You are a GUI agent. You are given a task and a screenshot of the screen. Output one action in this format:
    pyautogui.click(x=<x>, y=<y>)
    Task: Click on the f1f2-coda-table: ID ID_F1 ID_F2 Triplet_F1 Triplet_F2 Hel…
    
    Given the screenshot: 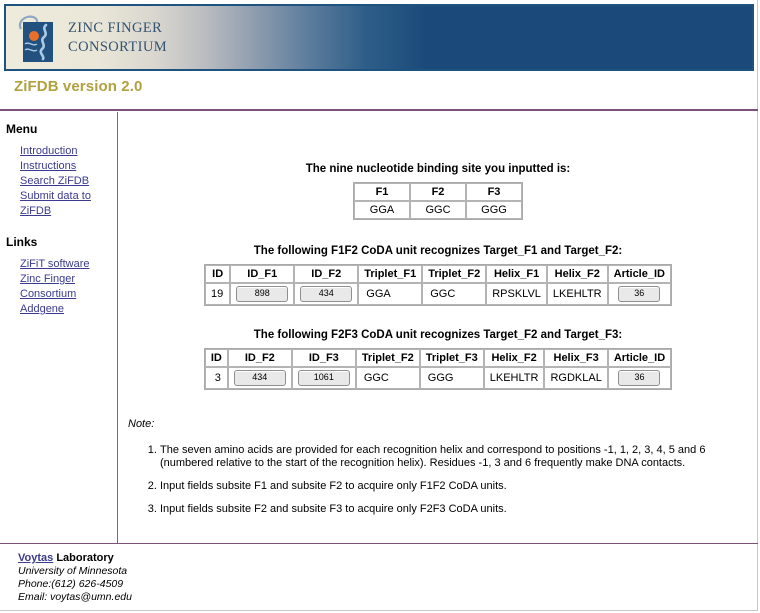 What is the action you would take?
    pyautogui.click(x=438, y=285)
    